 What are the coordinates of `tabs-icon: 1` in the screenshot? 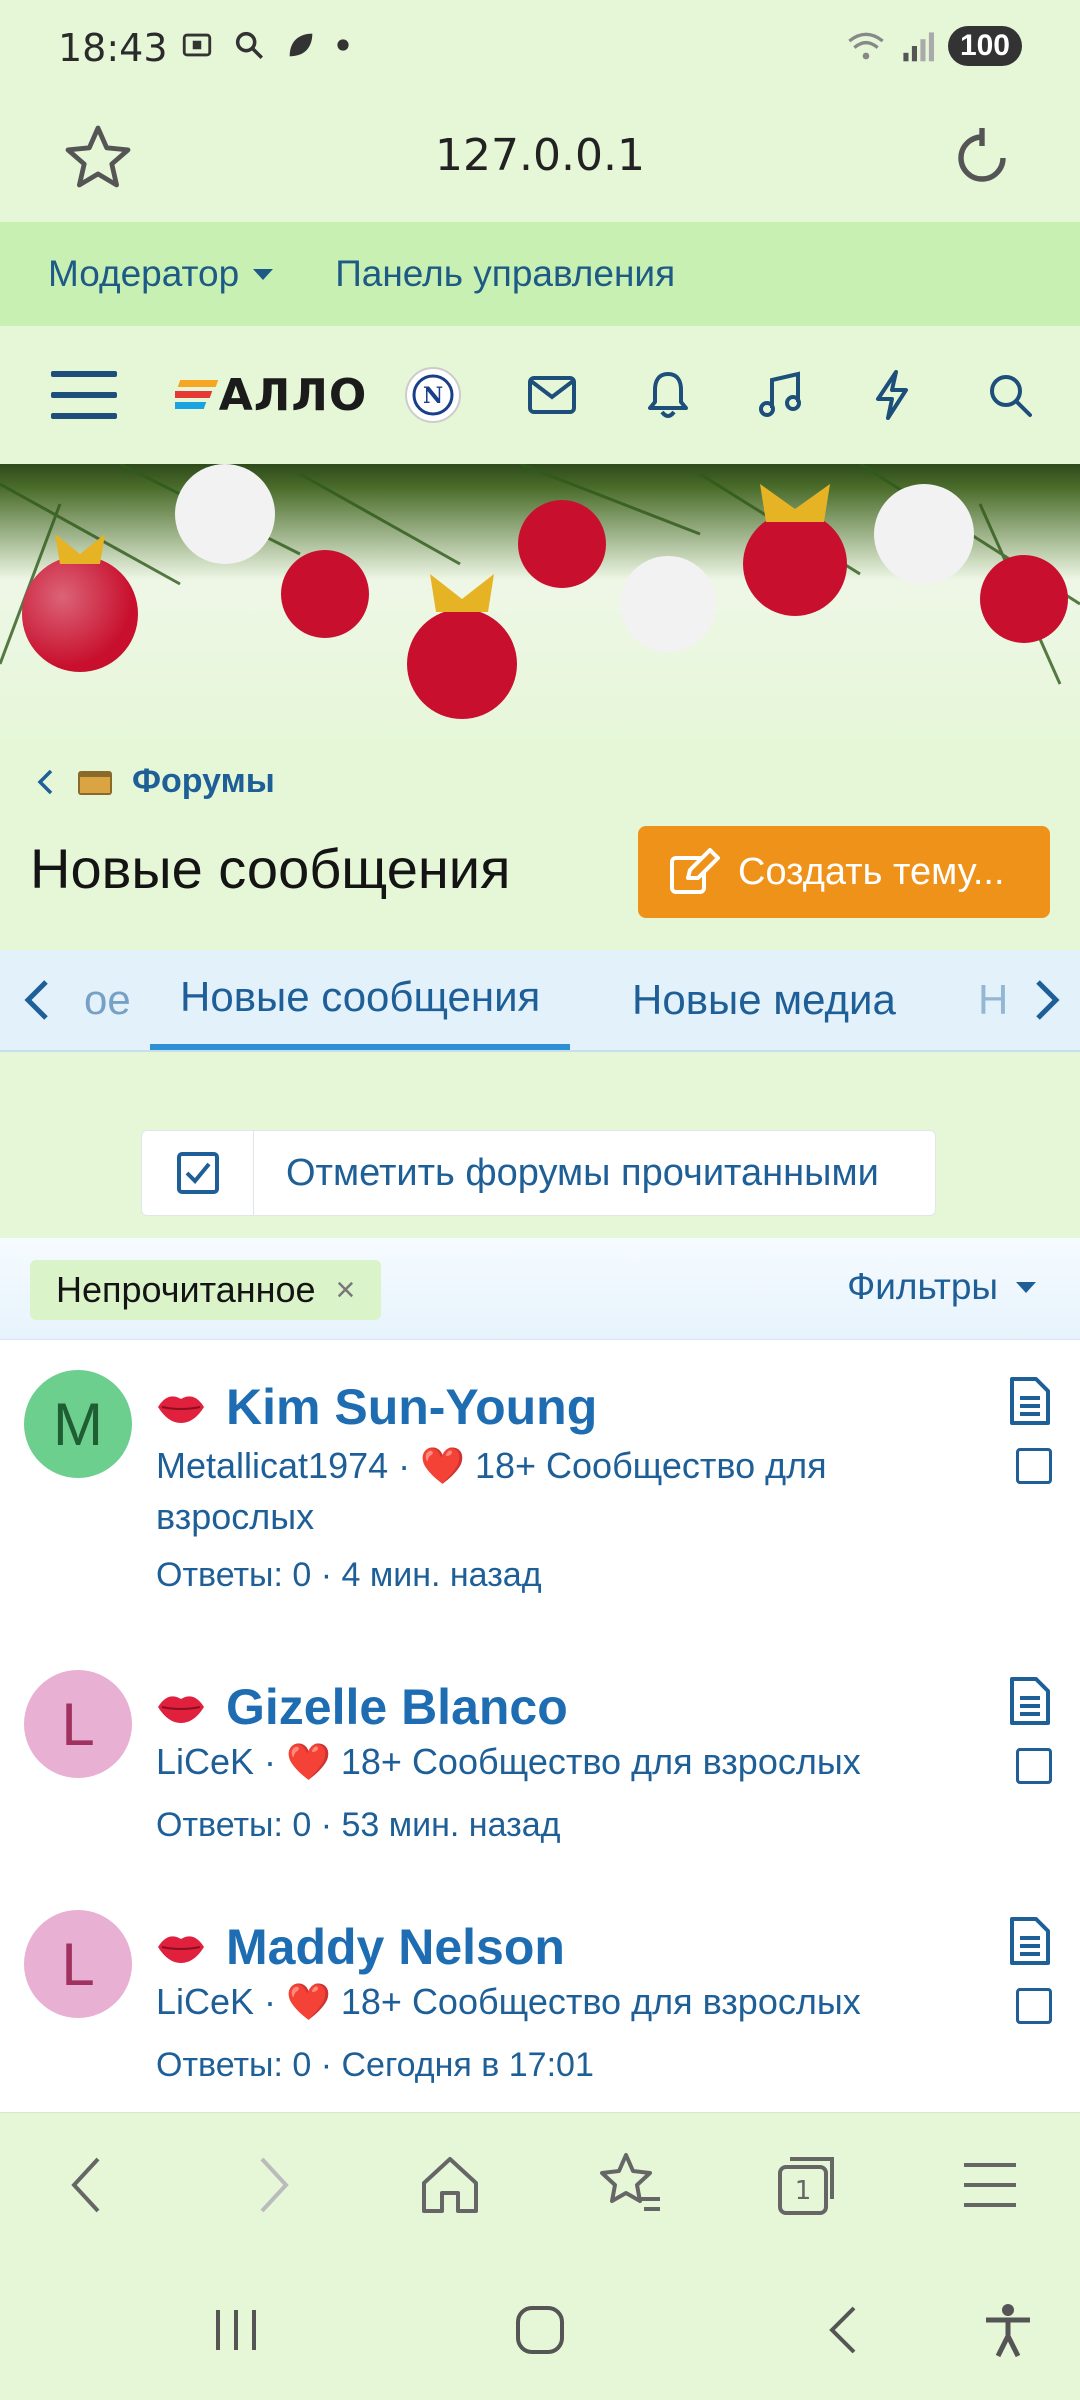 It's located at (808, 2185).